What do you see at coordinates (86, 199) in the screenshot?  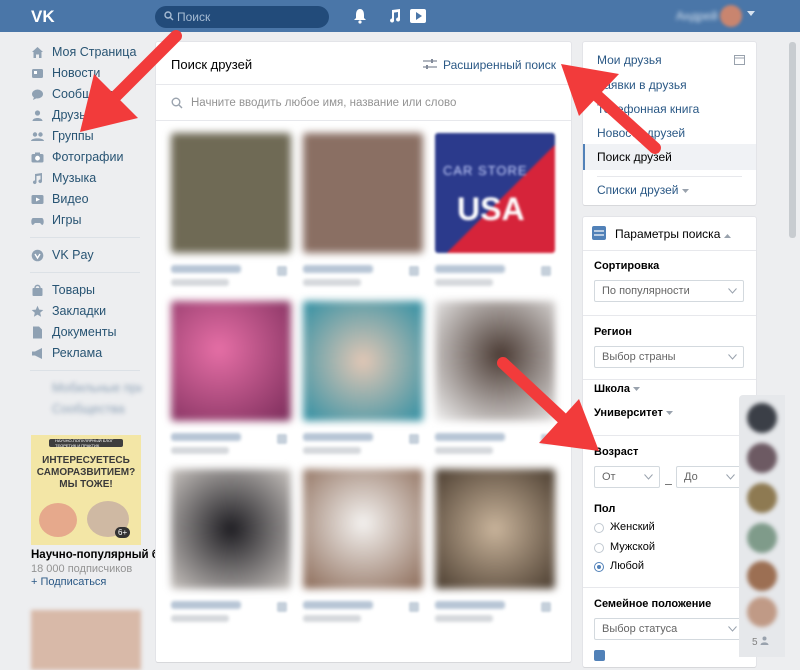 I see `sidebar-item-video: Видео` at bounding box center [86, 199].